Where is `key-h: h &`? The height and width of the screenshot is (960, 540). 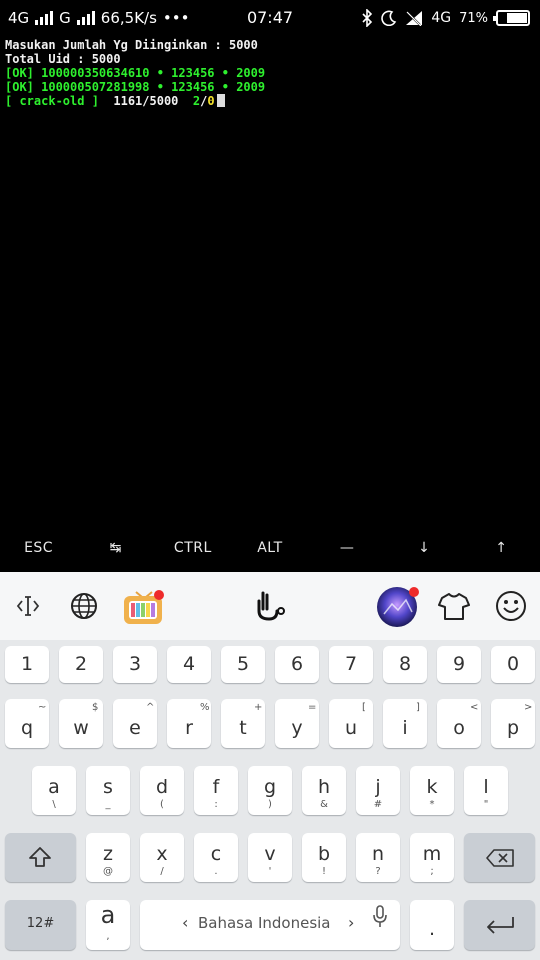
key-h: h & is located at coordinates (324, 790).